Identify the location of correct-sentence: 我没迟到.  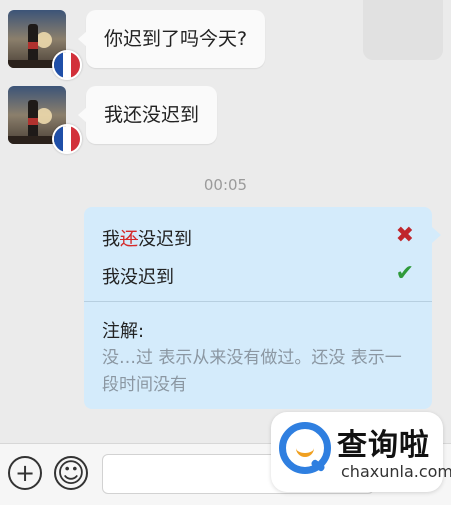
(138, 277).